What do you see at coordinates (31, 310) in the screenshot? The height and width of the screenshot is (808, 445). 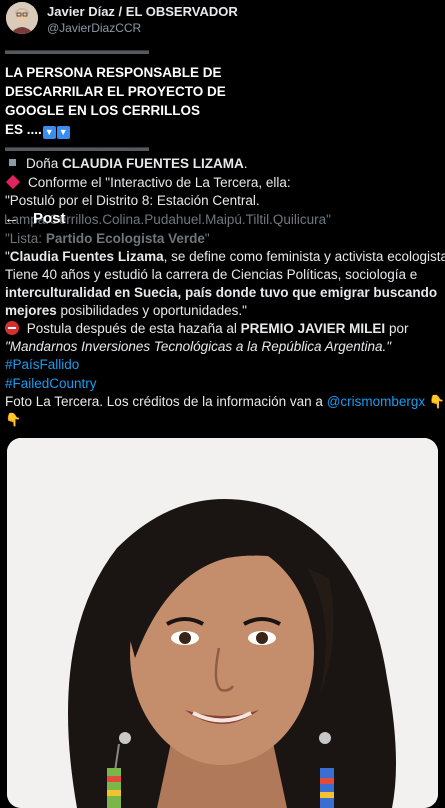 I see `bio-mejores: mejores` at bounding box center [31, 310].